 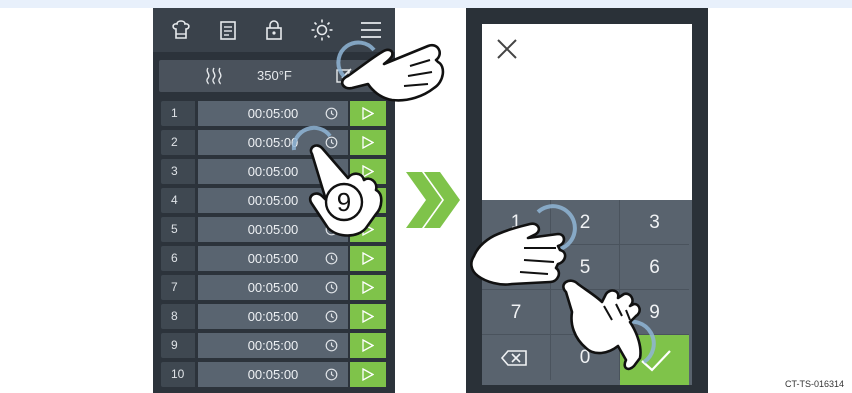 What do you see at coordinates (178, 113) in the screenshot?
I see `row-number: 1` at bounding box center [178, 113].